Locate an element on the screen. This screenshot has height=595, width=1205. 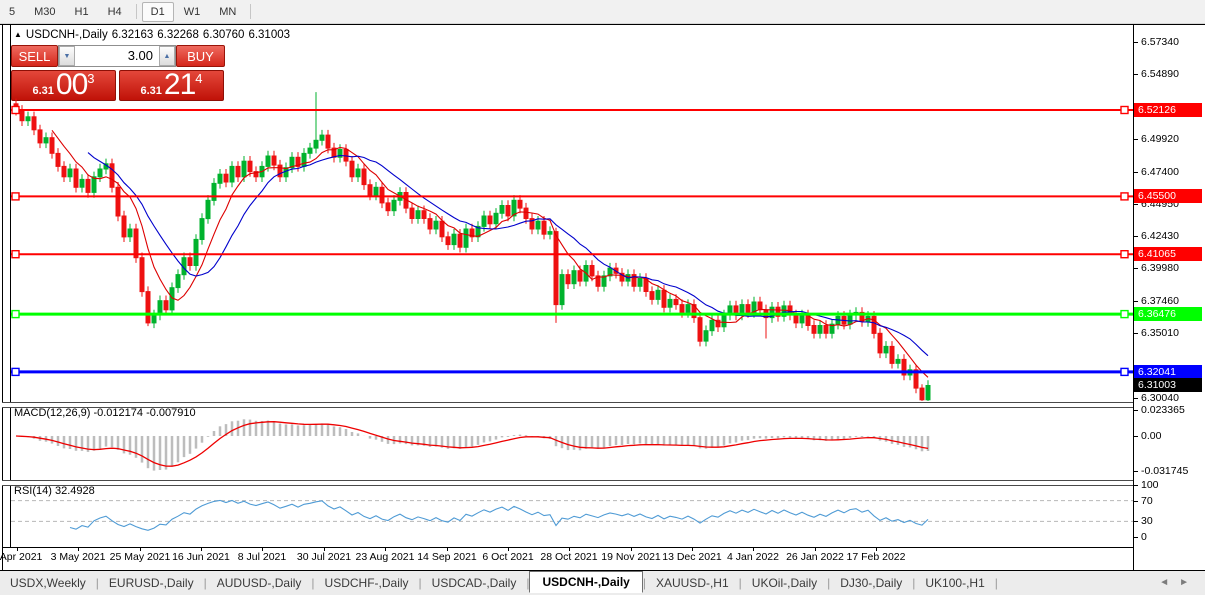
timeframe-button-h1: H1 is located at coordinates (82, 12).